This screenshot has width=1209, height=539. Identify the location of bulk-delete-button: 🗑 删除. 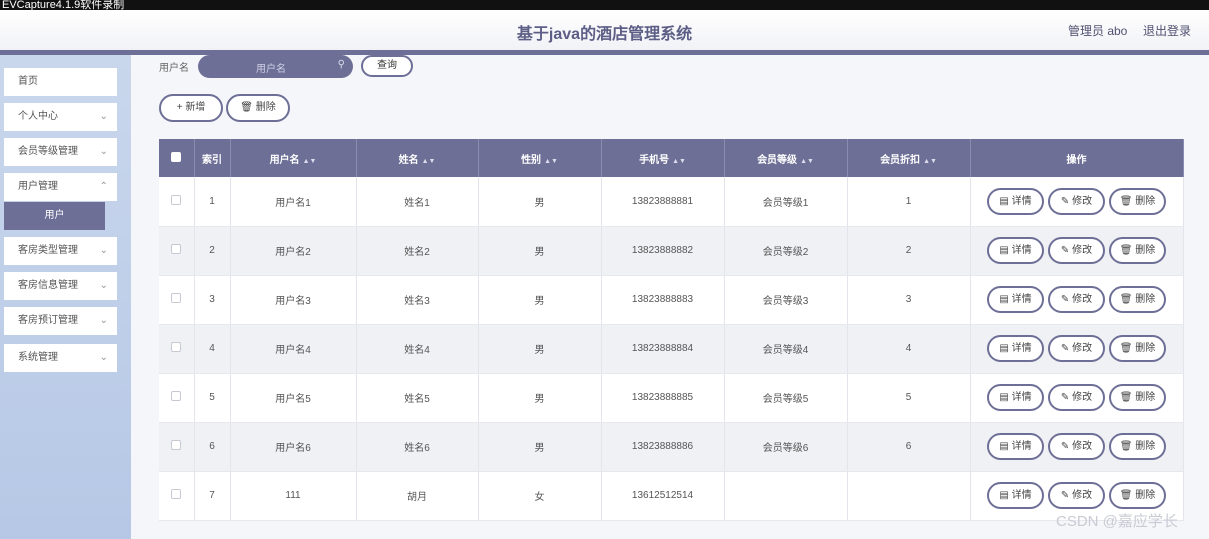
(258, 108).